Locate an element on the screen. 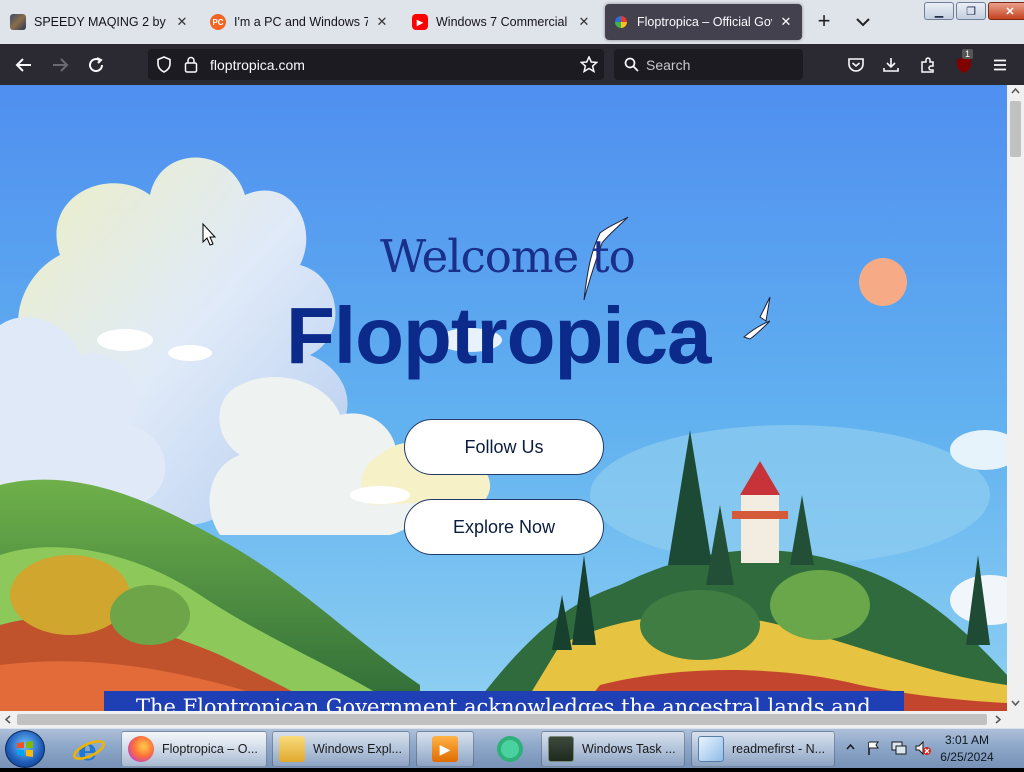  taskbar-item-media-player: ▶ is located at coordinates (445, 749).